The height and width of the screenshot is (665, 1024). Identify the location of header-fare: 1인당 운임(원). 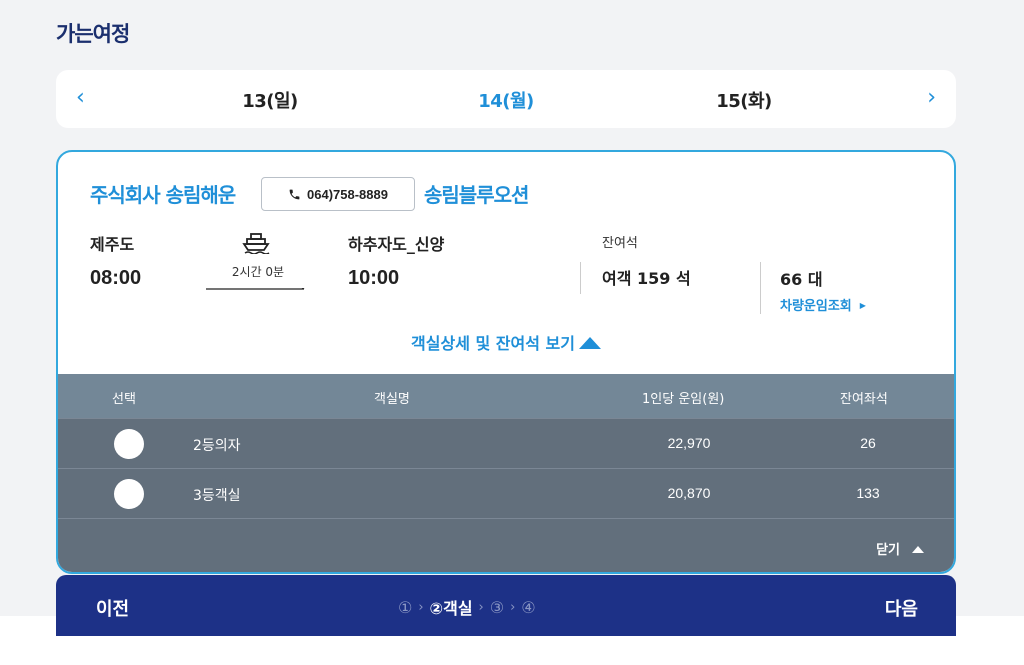
(683, 399).